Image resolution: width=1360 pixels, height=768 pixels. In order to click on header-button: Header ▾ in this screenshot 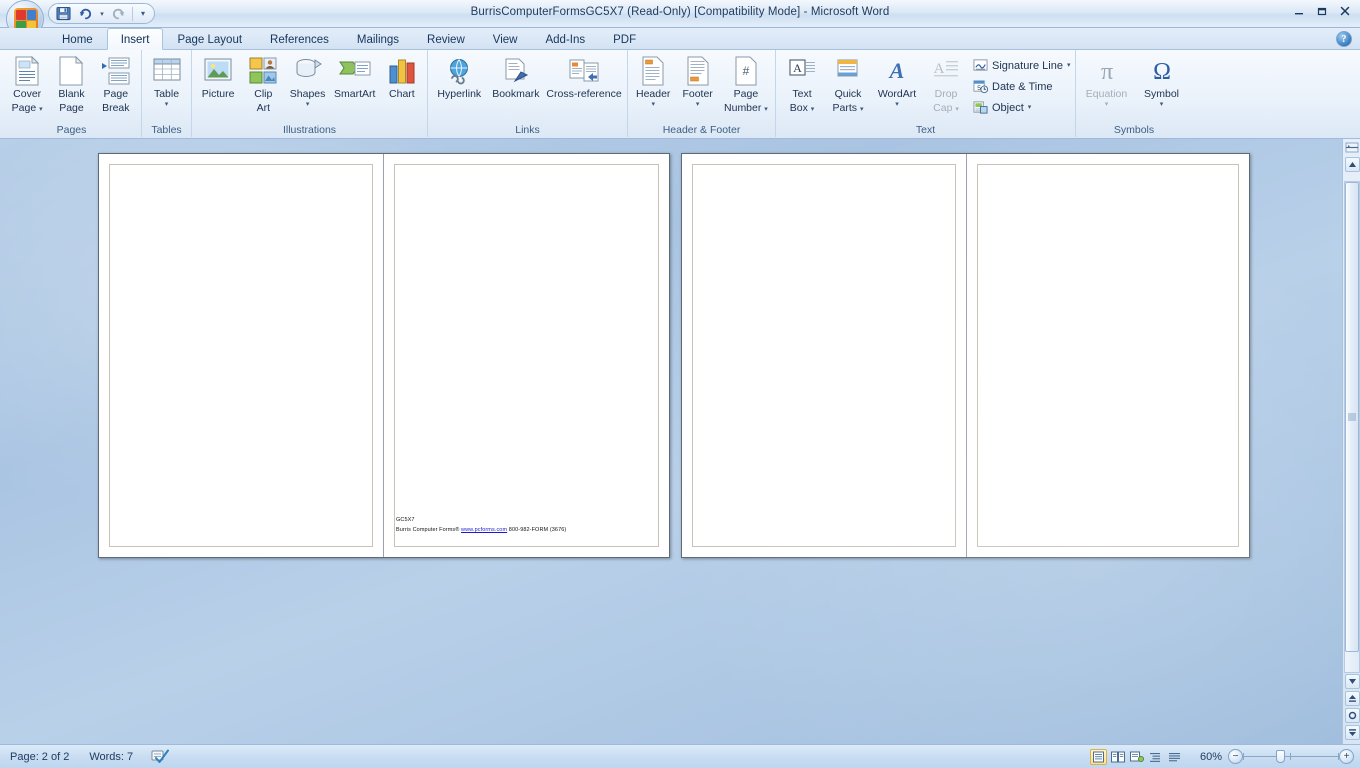, I will do `click(653, 80)`.